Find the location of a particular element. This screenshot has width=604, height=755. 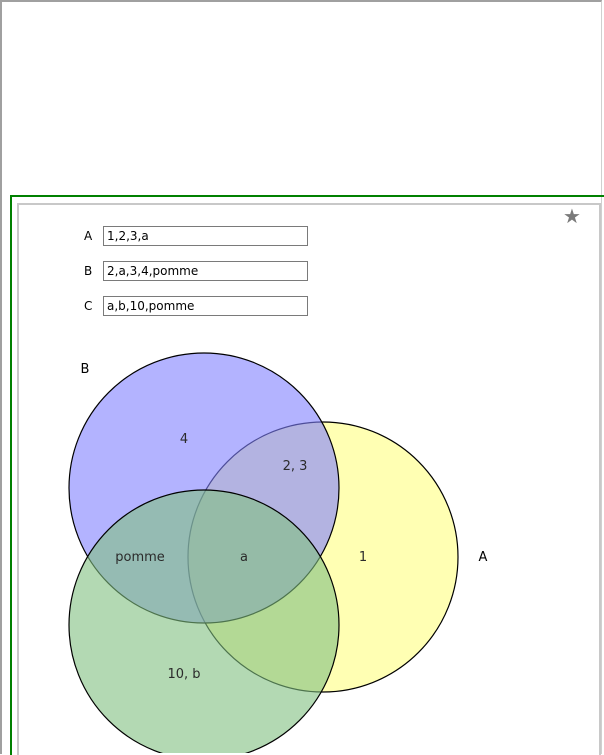

region-b-only: 4 is located at coordinates (184, 439).